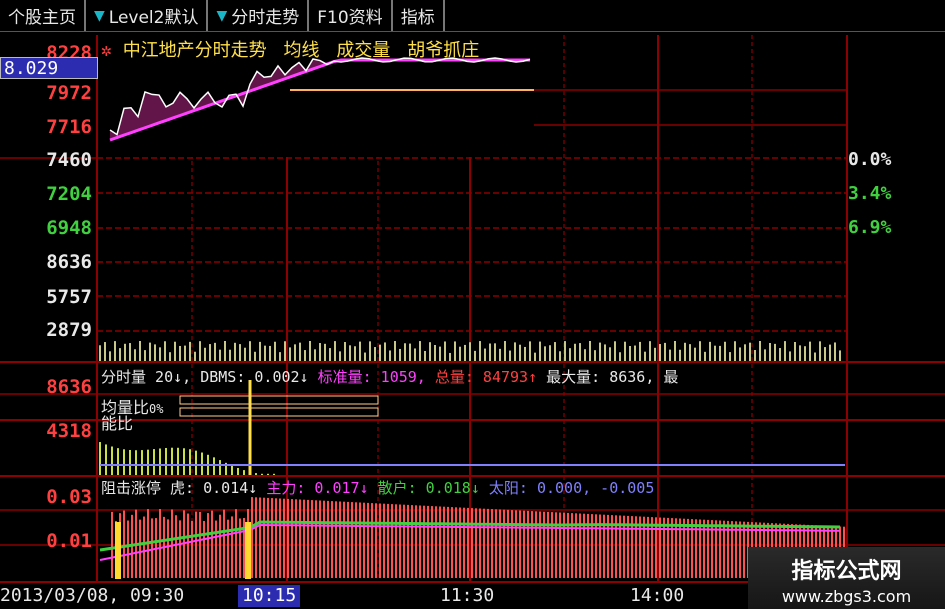 The height and width of the screenshot is (609, 945). Describe the element at coordinates (632, 377) in the screenshot. I see `vol-ind-value: 8636,` at that location.